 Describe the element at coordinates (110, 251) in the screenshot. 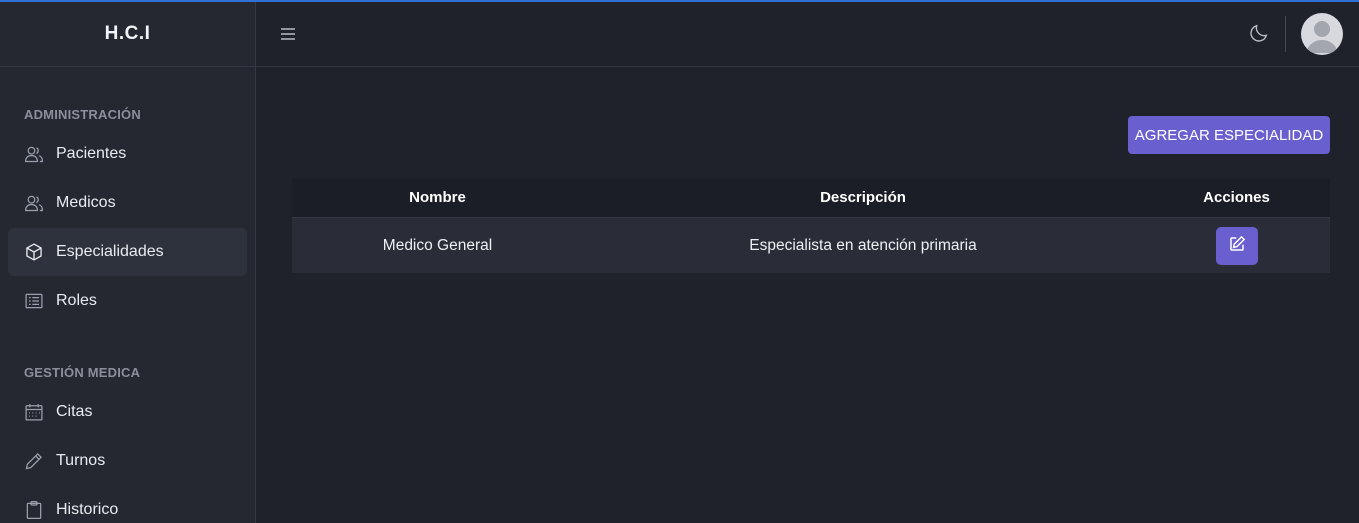

I see `sidebar-item-label: Especialidades` at that location.